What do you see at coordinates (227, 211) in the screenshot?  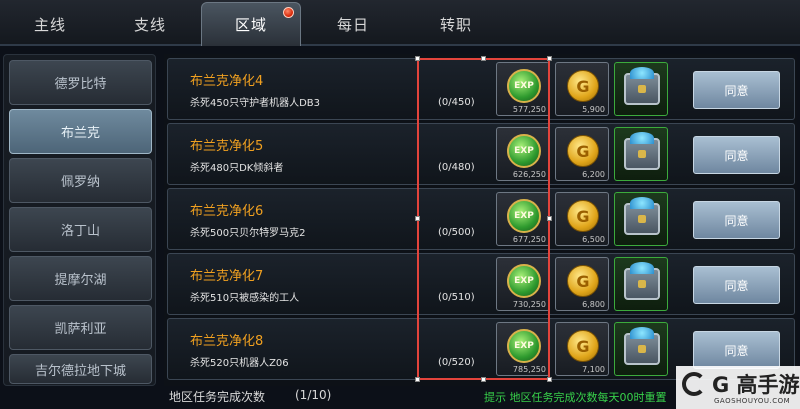 I see `quest-name: 布兰克净化6` at bounding box center [227, 211].